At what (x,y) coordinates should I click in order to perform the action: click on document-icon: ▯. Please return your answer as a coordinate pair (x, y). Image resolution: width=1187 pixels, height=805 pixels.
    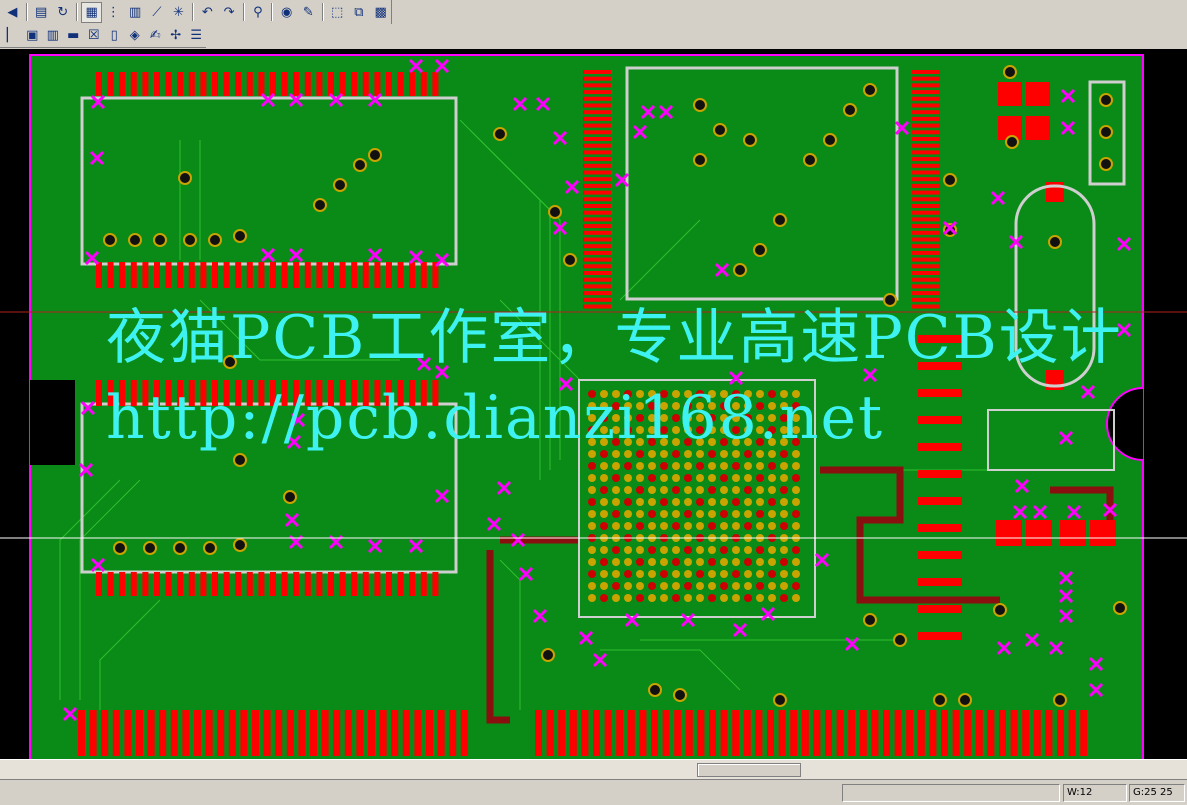
    Looking at the image, I should click on (115, 35).